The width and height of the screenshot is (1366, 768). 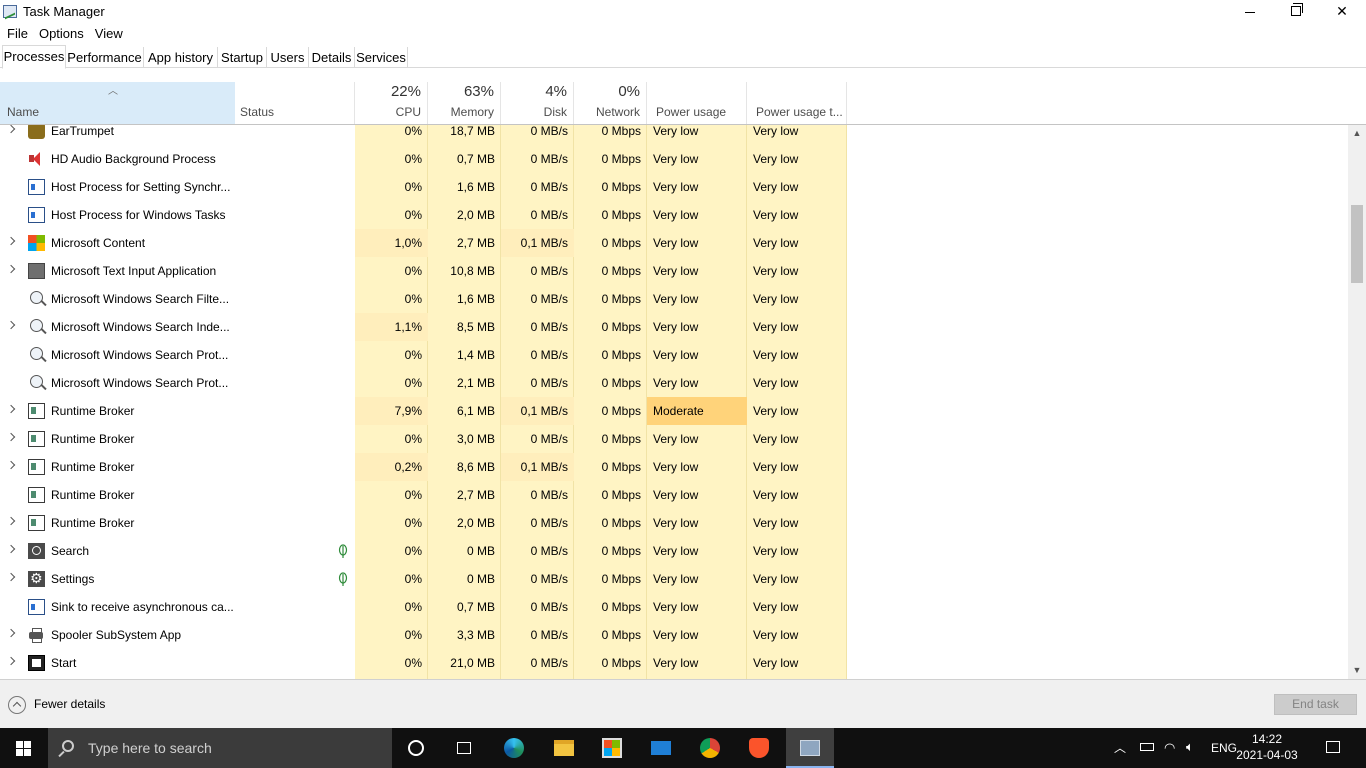 I want to click on tab-app-history: App history, so click(x=181, y=57).